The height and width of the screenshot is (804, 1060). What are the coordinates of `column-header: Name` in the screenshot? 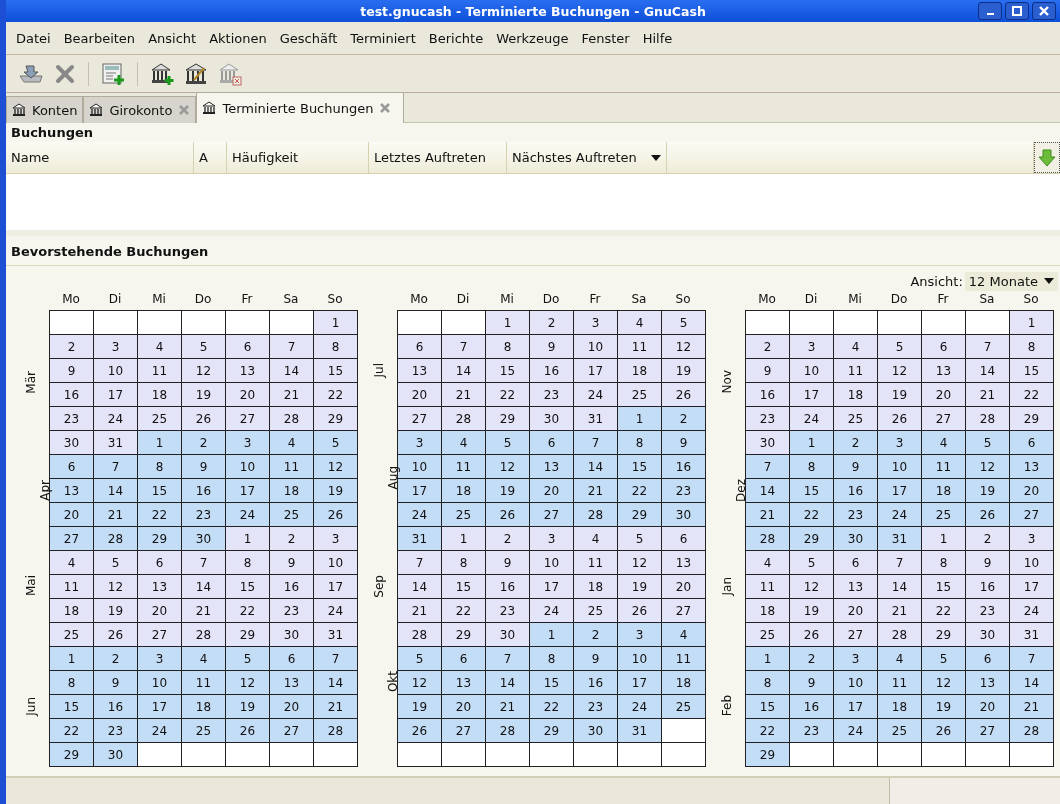 It's located at (100, 157).